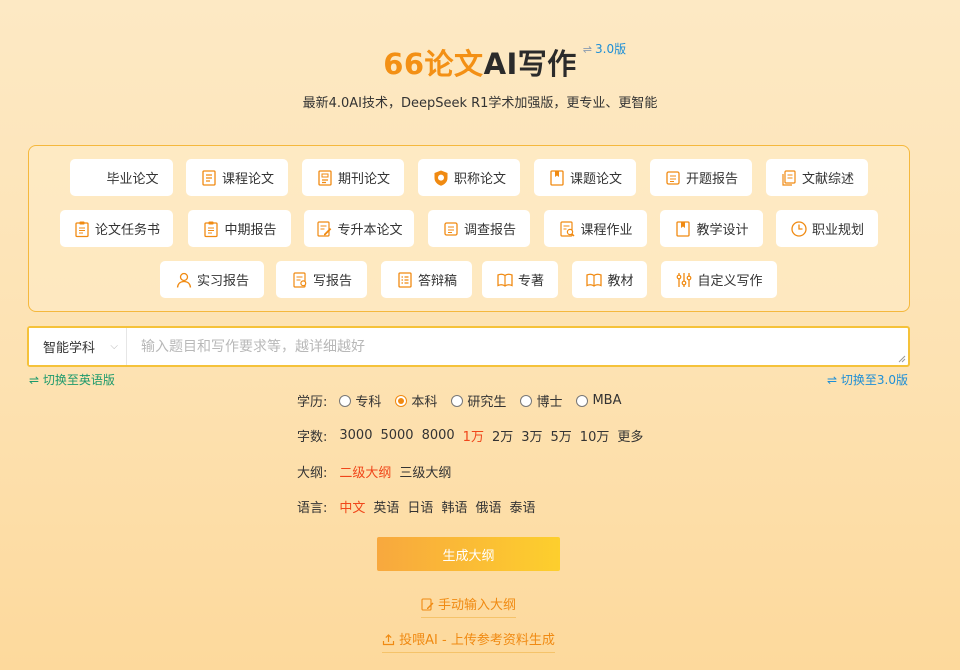  Describe the element at coordinates (722, 230) in the screenshot. I see `type-btn-label: 教学设计` at that location.